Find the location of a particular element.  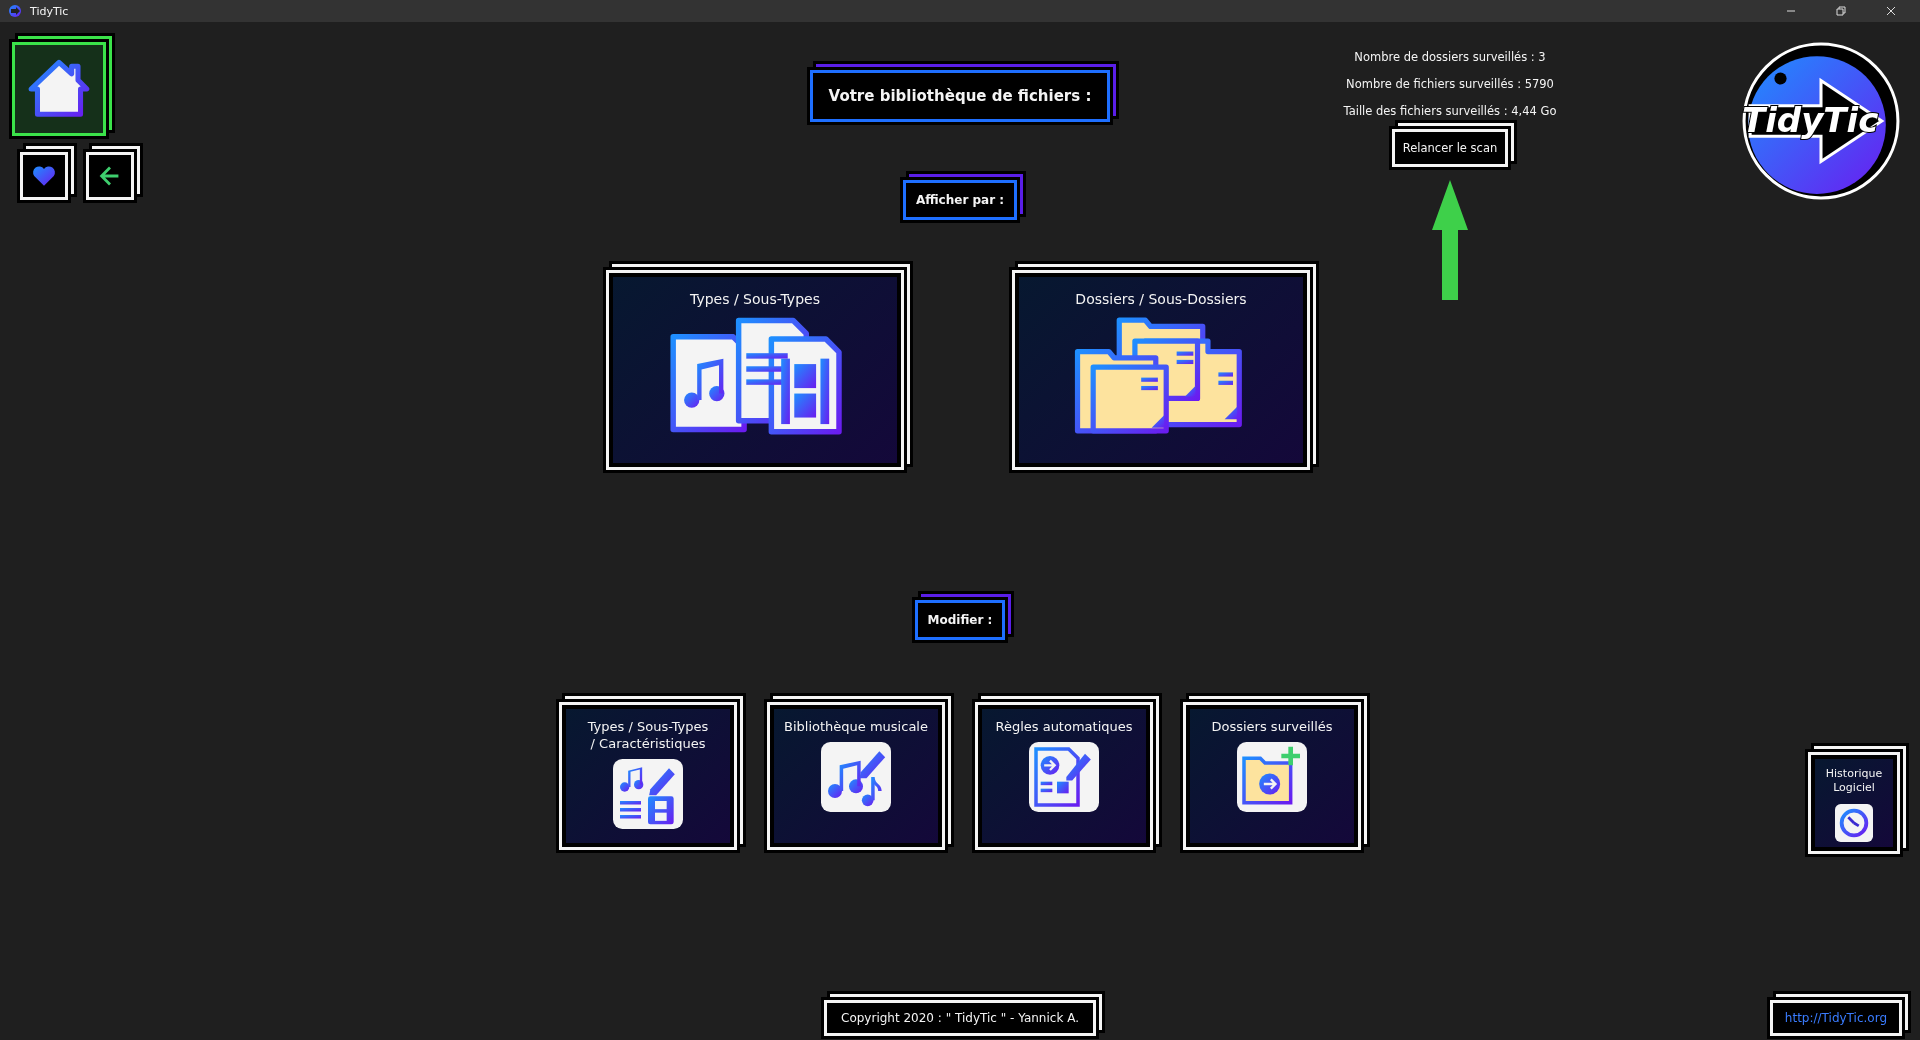

music-film-edit-icon is located at coordinates (648, 793).